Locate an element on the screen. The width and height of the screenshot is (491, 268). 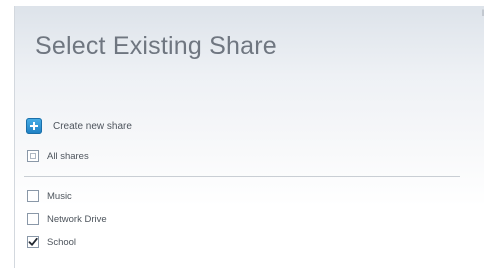
all-shares-row: All shares is located at coordinates (58, 156).